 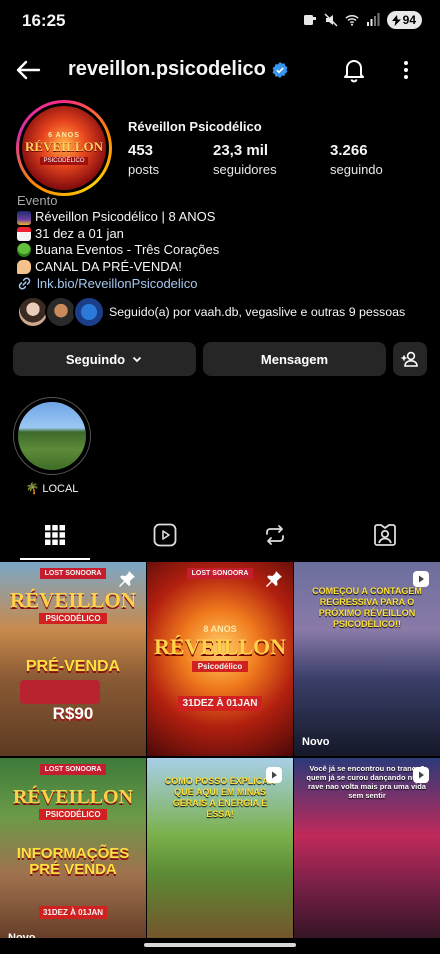 What do you see at coordinates (144, 169) in the screenshot?
I see `posts-label: posts` at bounding box center [144, 169].